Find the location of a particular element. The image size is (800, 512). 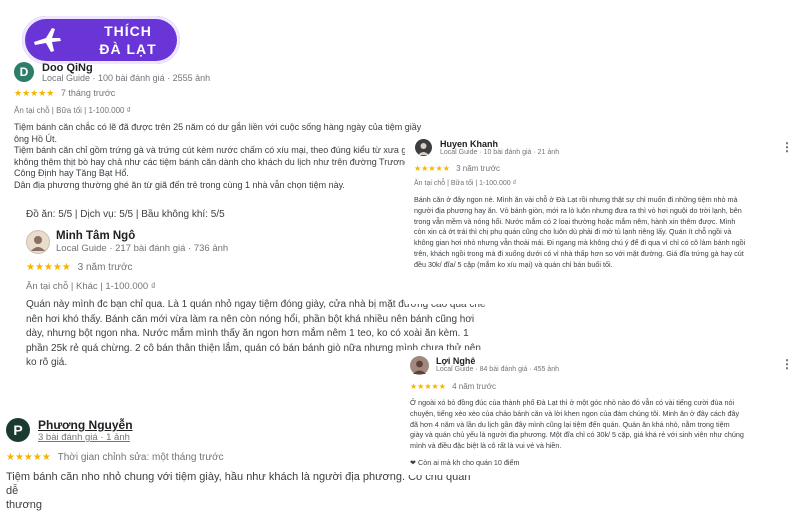

visit-tags: Ăn tại chỗ | Khác | 1-100.000 ₫ is located at coordinates (91, 286).